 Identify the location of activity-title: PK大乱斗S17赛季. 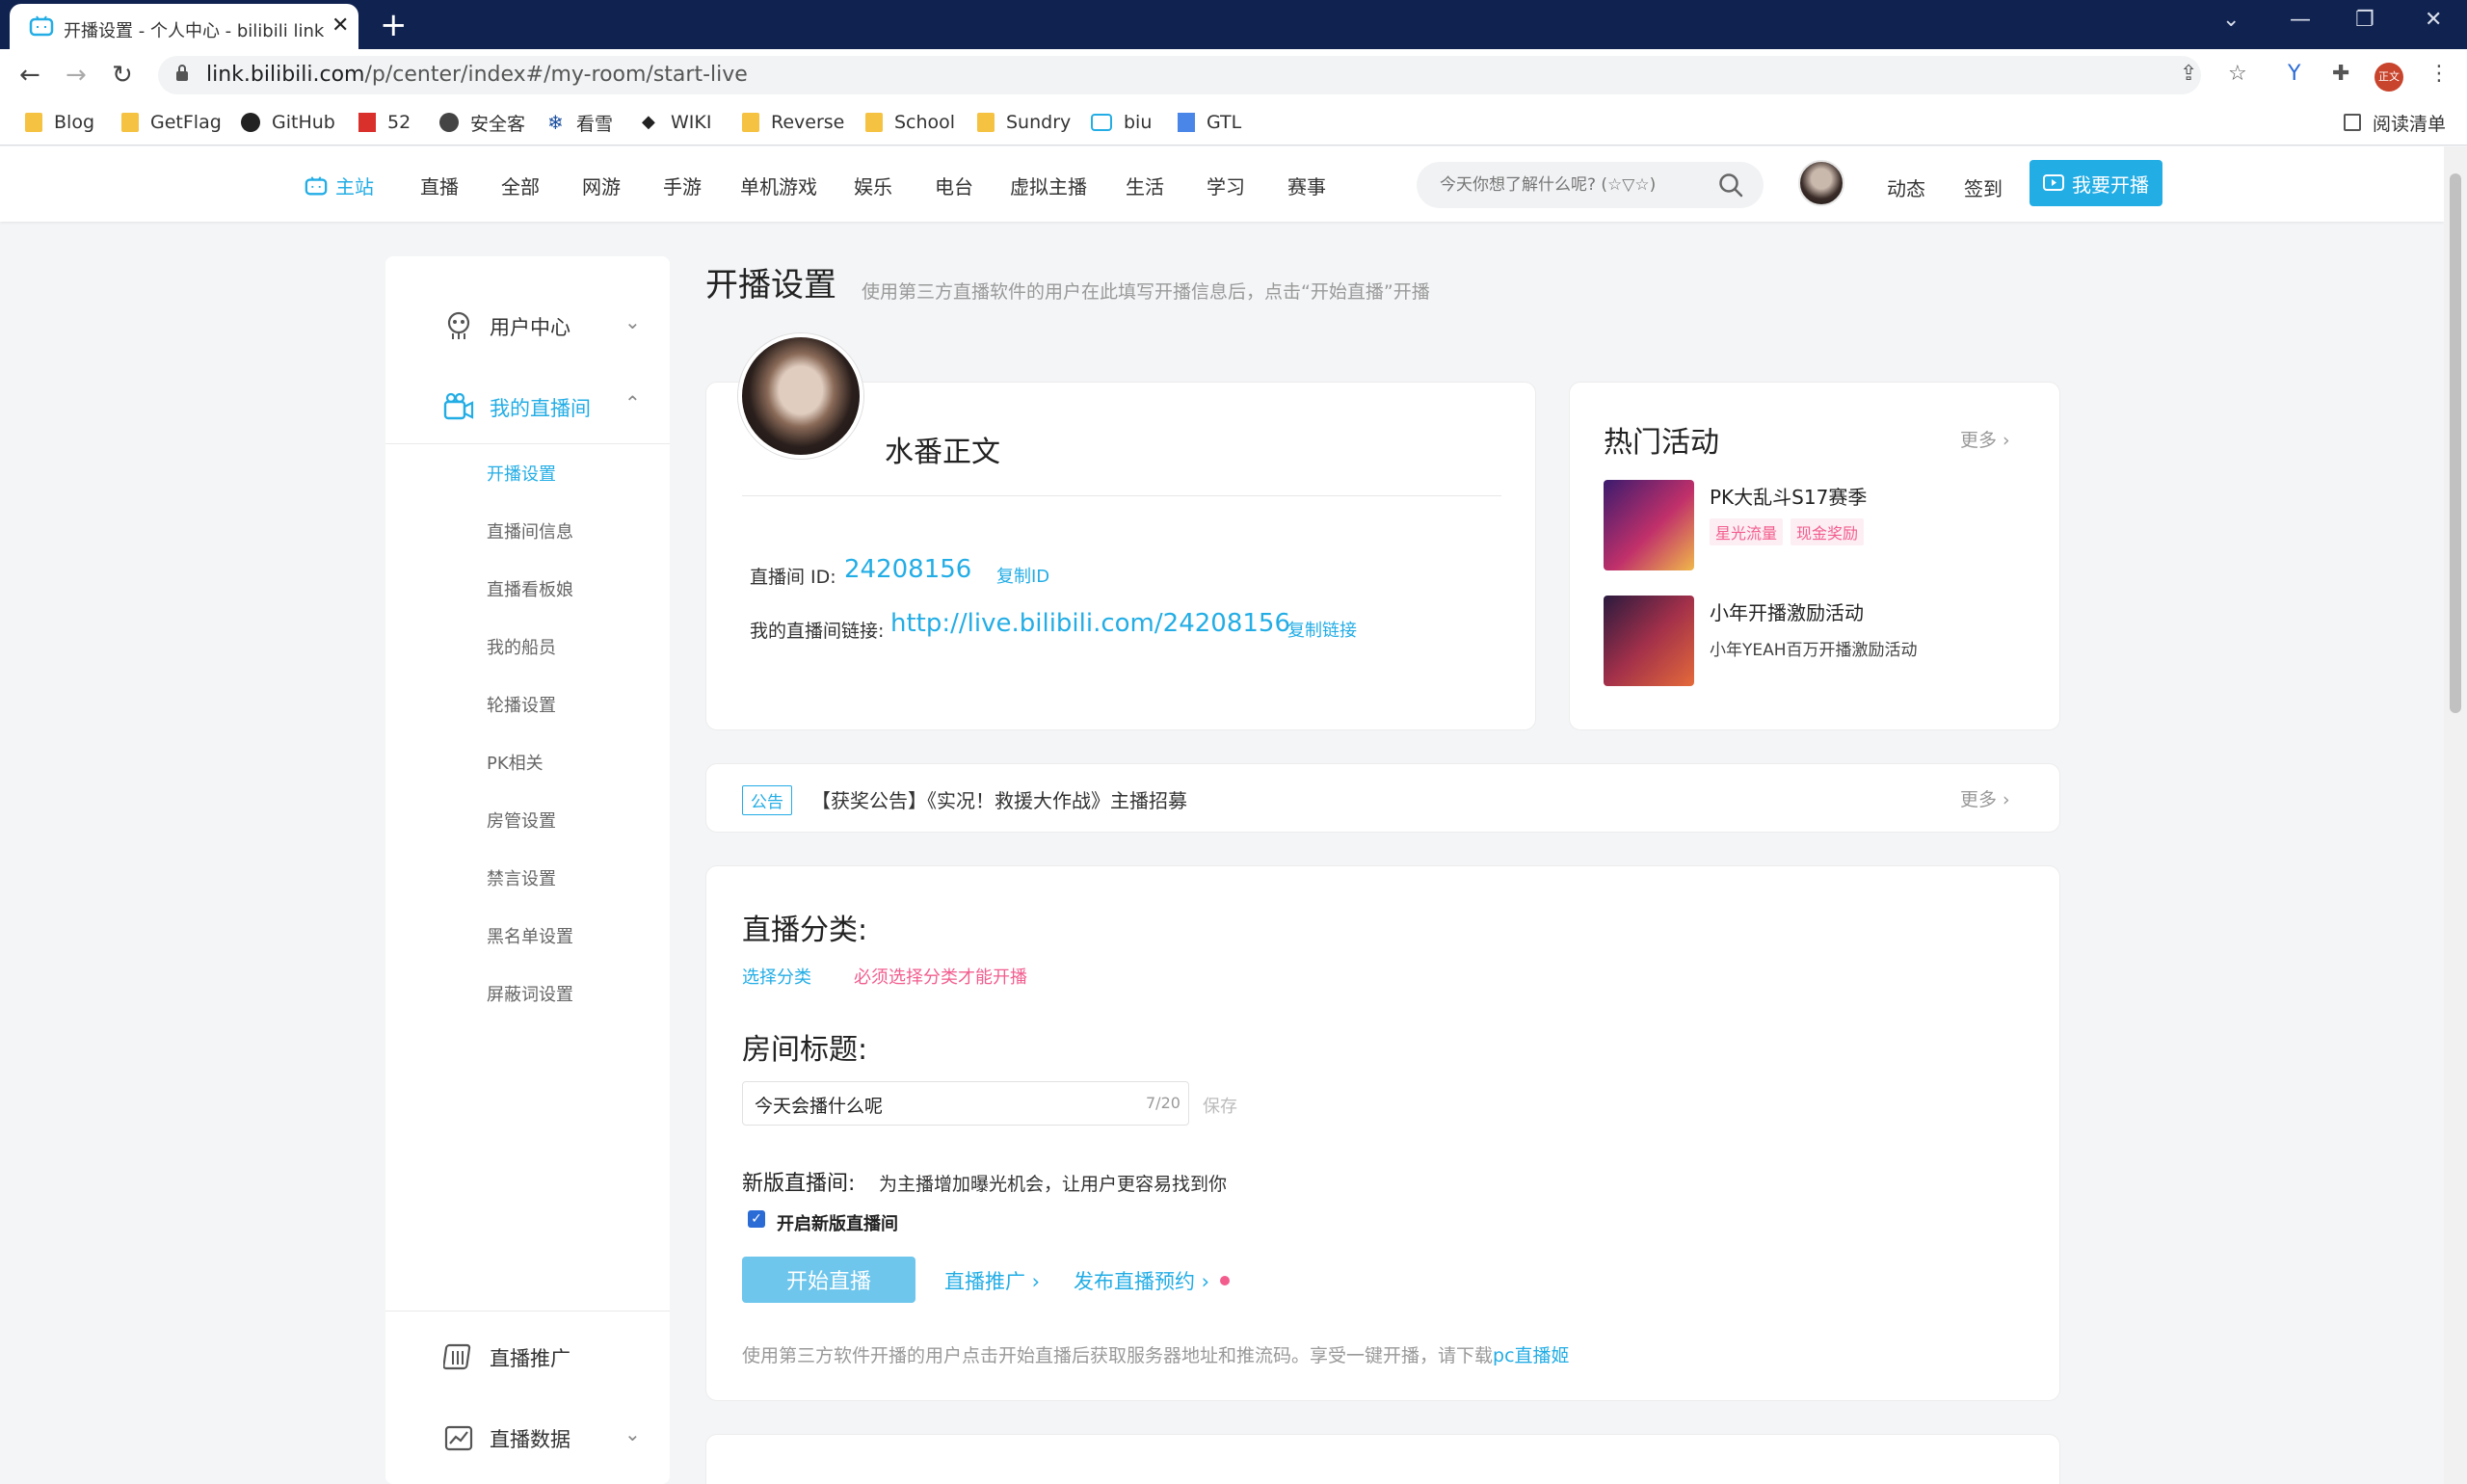
(1788, 496).